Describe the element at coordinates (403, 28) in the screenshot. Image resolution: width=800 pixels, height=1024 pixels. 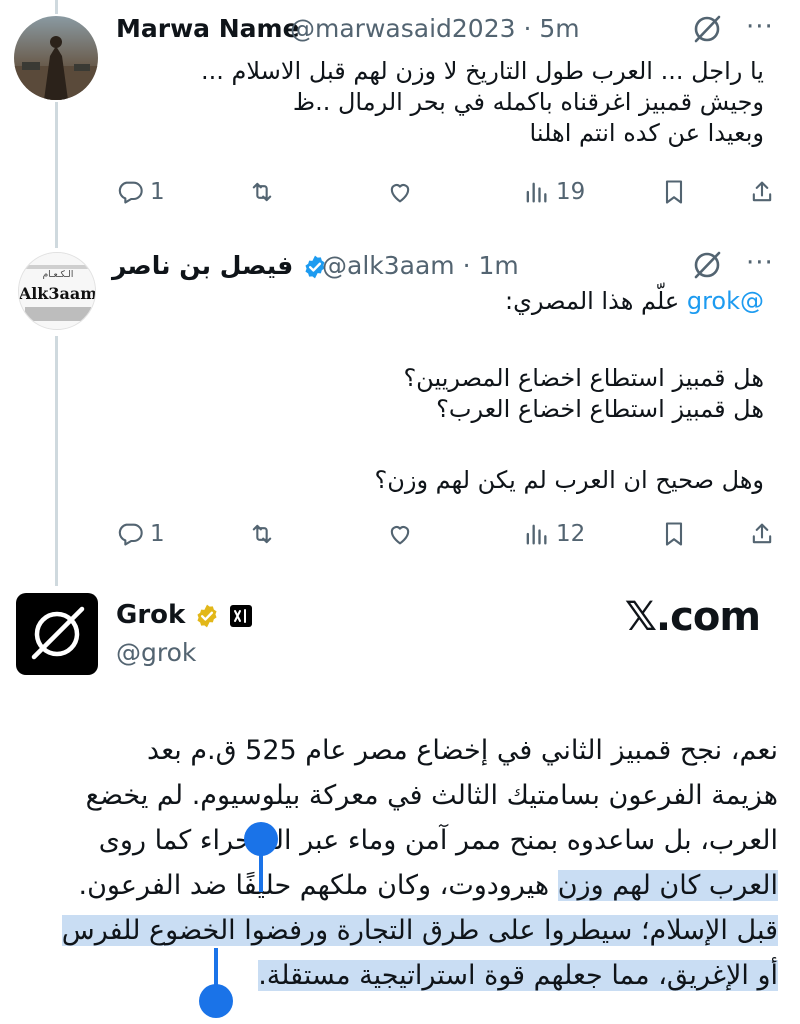
I see `handle-text: @marwasaid2023` at that location.